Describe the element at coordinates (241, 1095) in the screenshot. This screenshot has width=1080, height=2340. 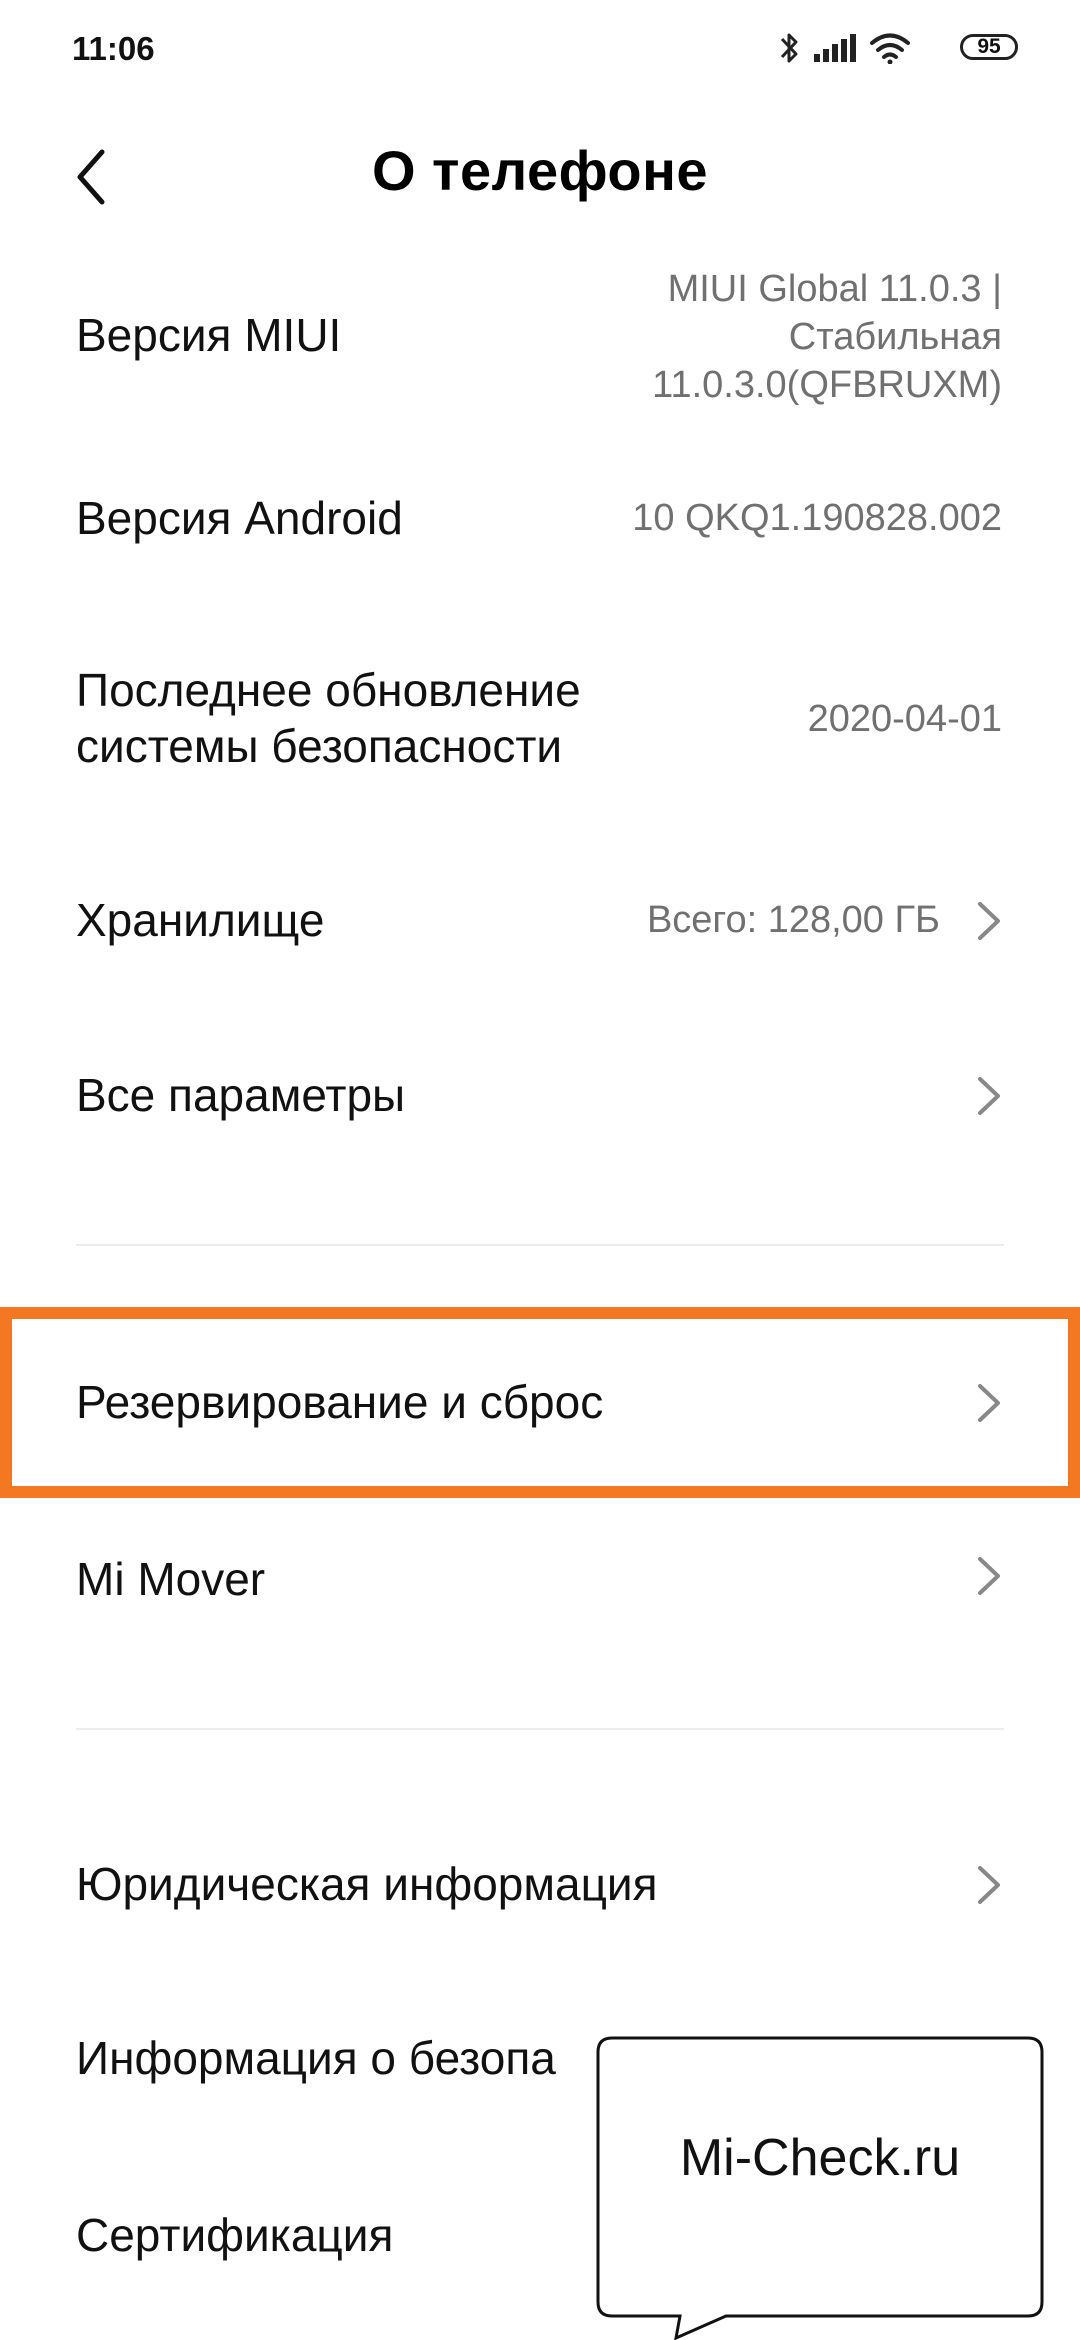
I see `row-label: Все параметры` at that location.